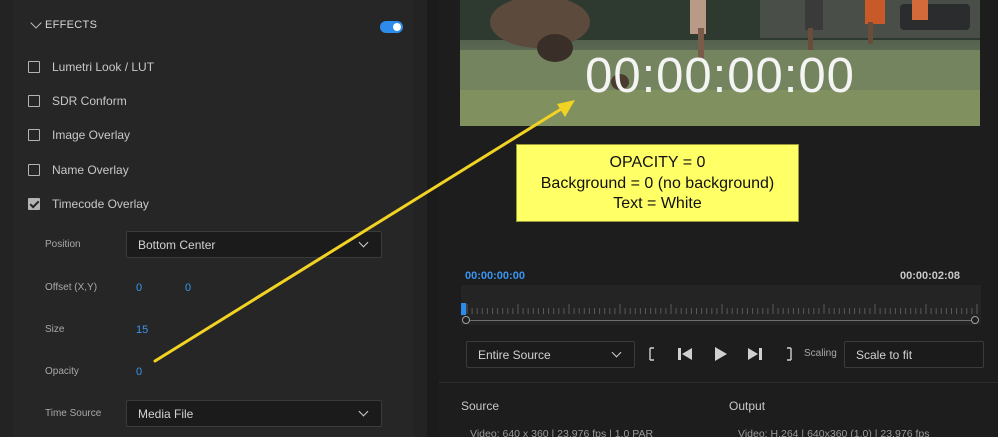 The width and height of the screenshot is (998, 437). Describe the element at coordinates (820, 353) in the screenshot. I see `scaling-label: Scaling` at that location.